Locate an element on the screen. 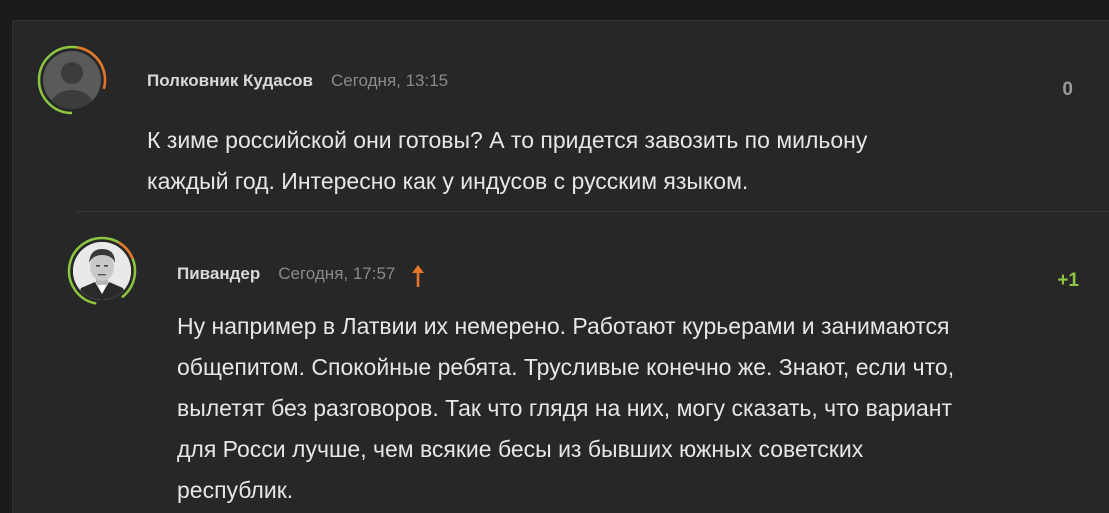 This screenshot has height=513, width=1109. comment-text-line: республик. is located at coordinates (235, 490).